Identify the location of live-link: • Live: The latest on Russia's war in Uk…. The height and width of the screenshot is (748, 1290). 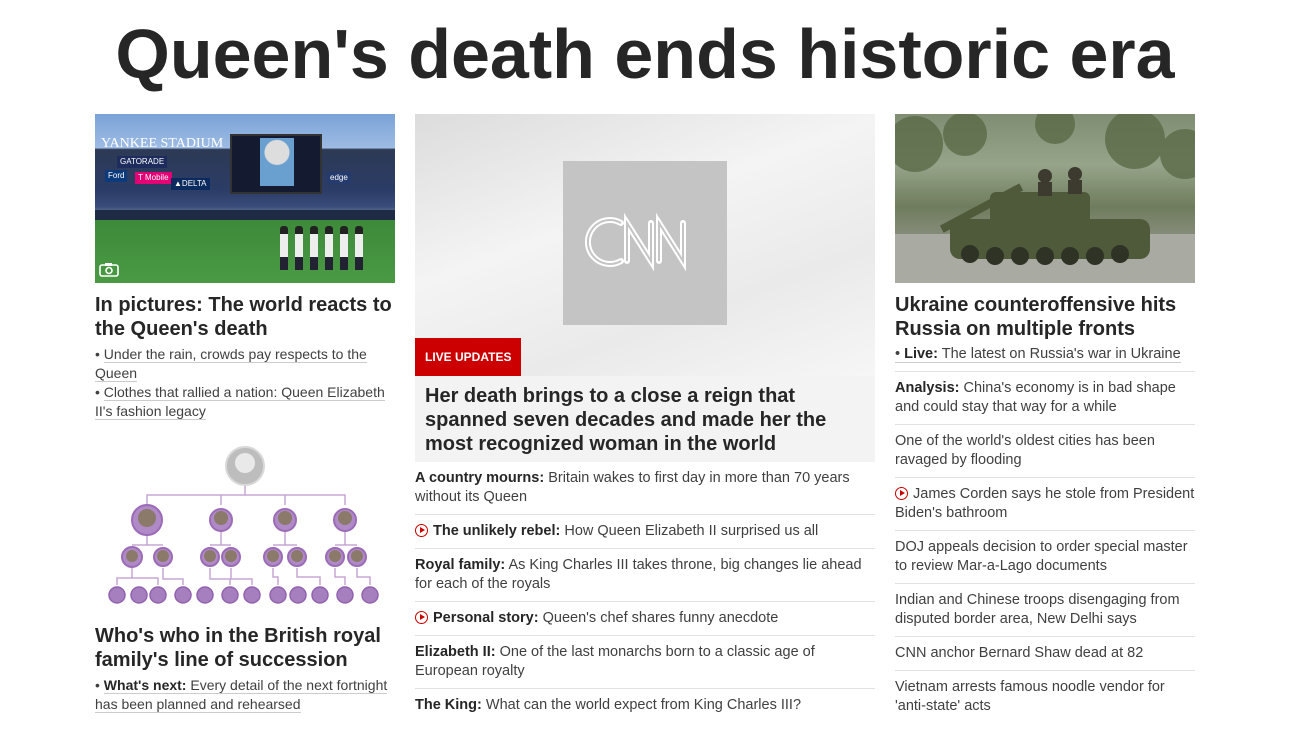
(1045, 356).